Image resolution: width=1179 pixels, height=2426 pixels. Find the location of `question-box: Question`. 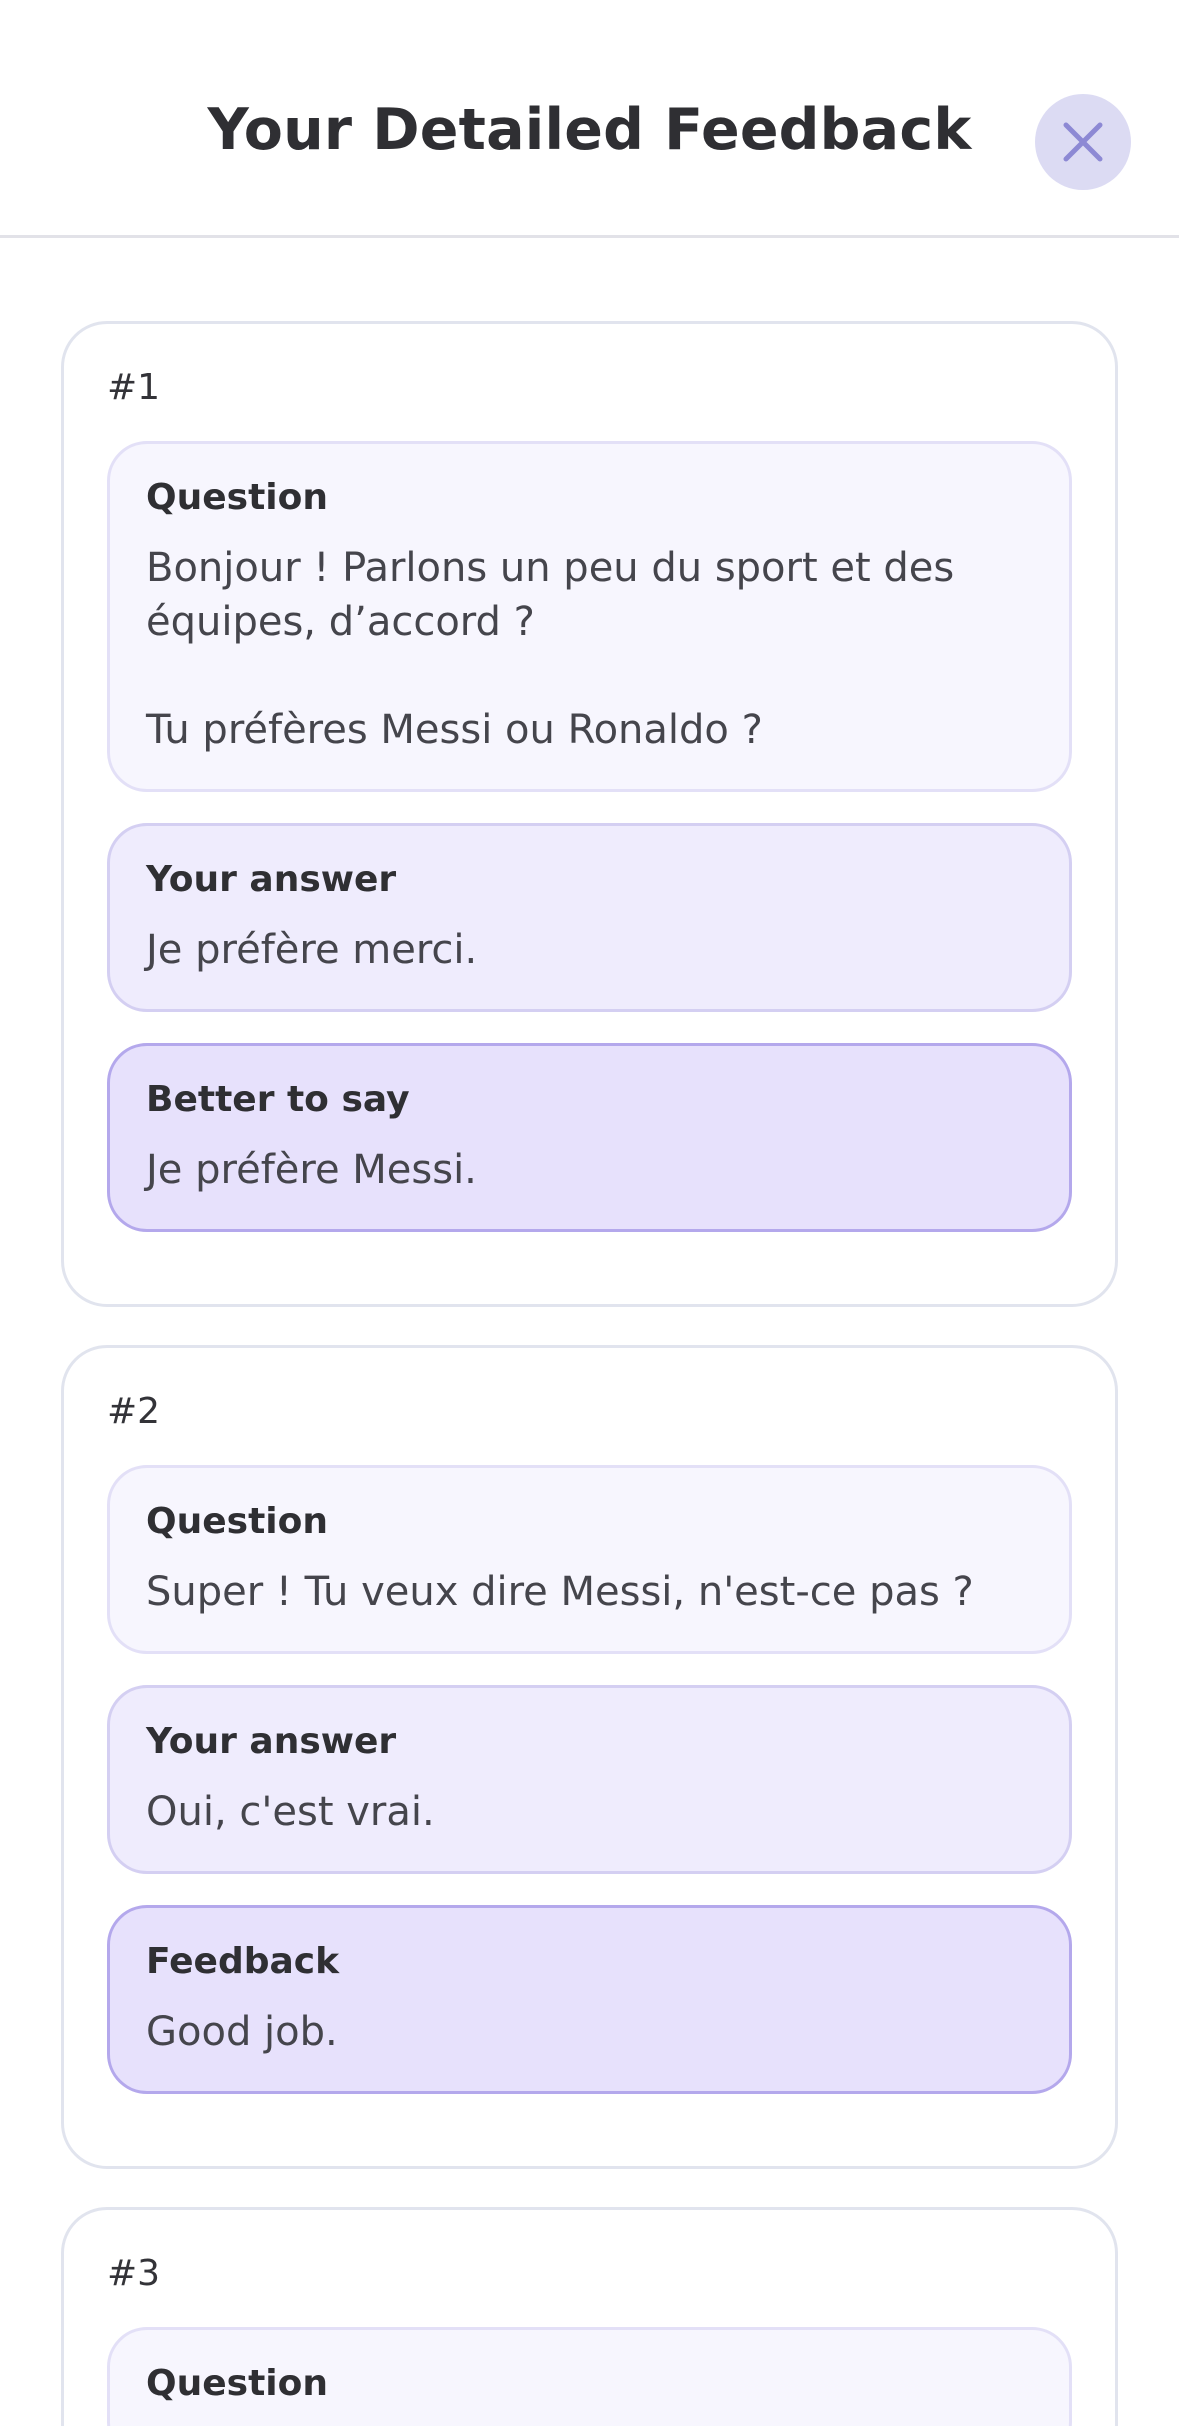

question-box: Question is located at coordinates (589, 2376).